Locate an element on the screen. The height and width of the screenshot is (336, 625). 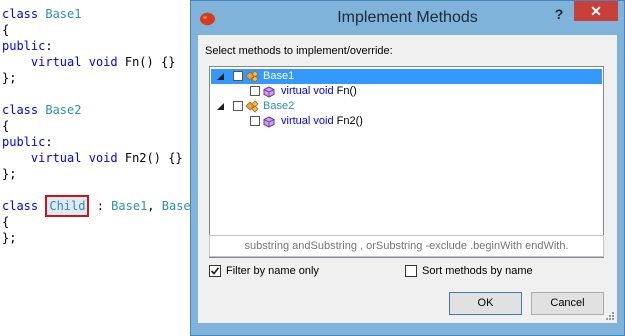
checkbox-base2 is located at coordinates (238, 106).